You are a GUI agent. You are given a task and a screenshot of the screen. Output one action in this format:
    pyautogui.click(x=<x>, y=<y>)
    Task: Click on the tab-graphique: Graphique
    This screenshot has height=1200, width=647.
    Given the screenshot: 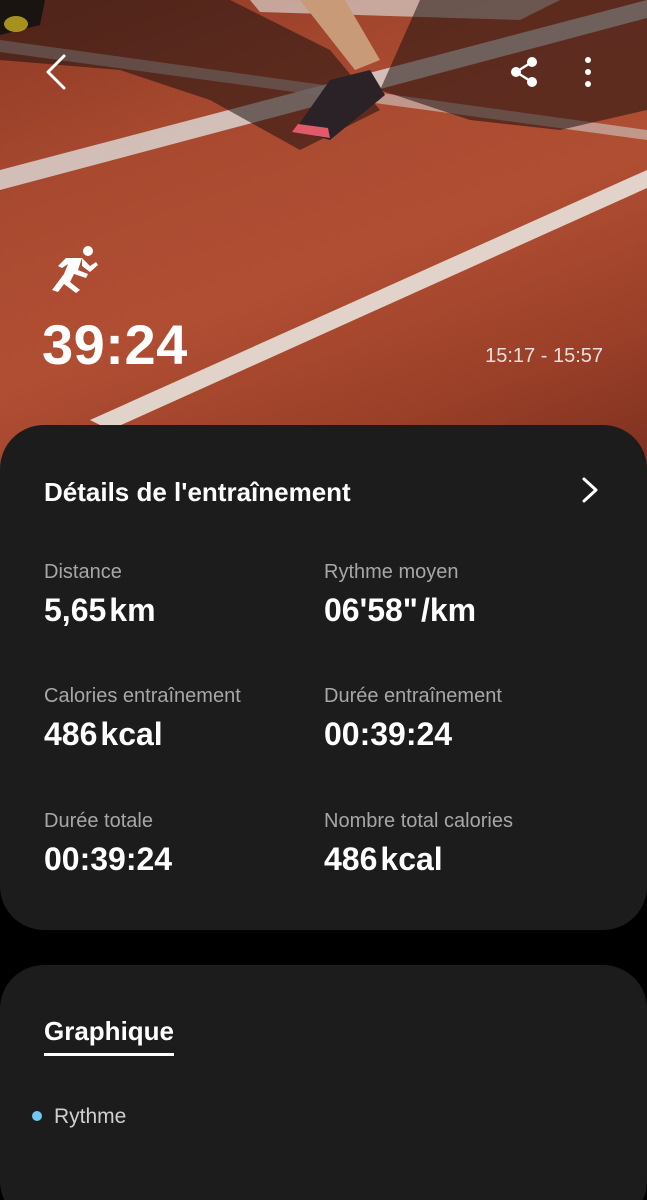 What is the action you would take?
    pyautogui.click(x=109, y=1036)
    